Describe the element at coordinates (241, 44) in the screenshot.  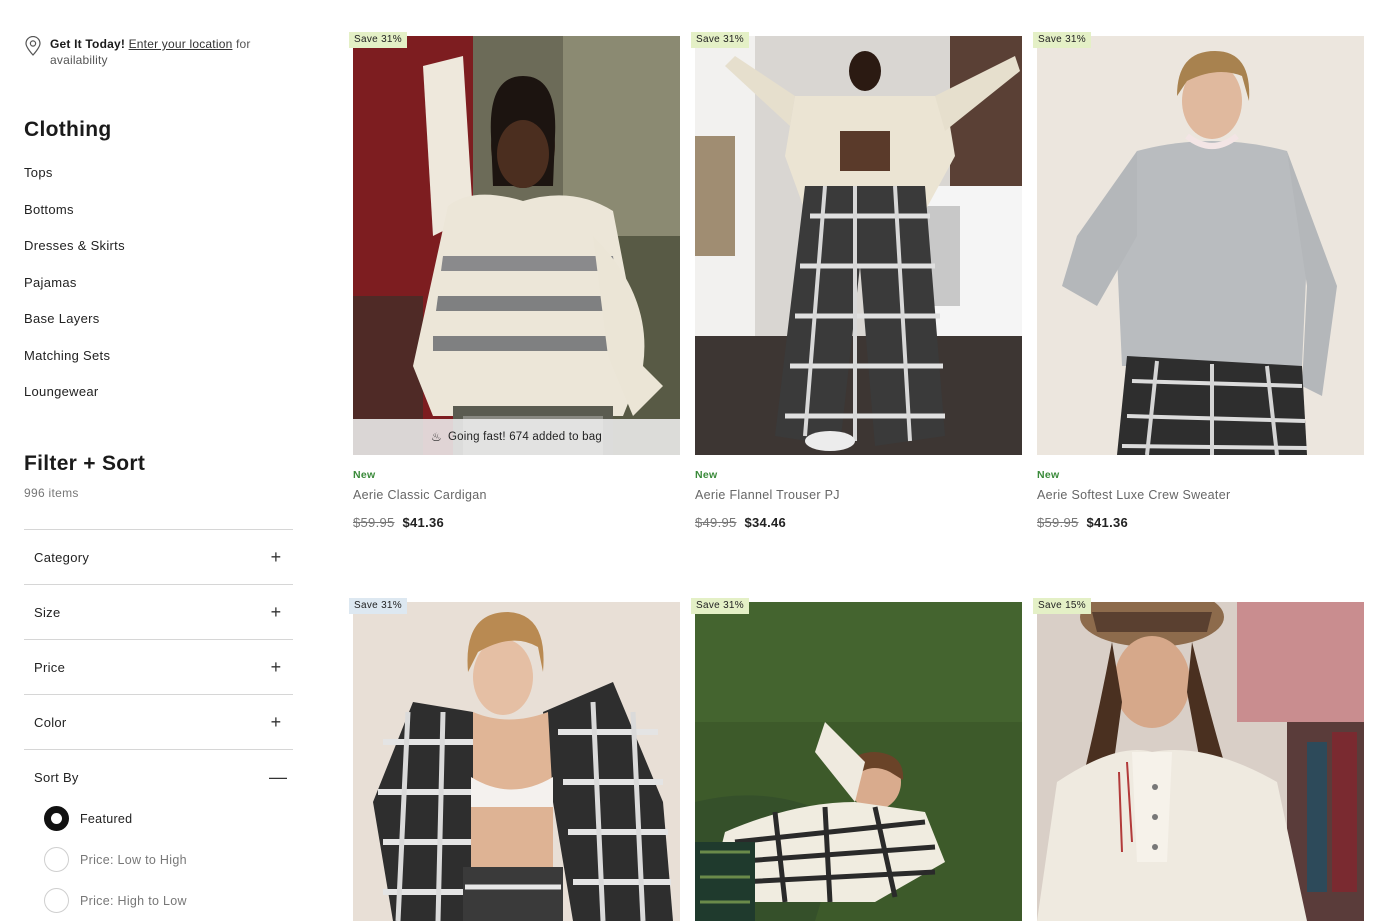
I see `location-for-text: for` at that location.